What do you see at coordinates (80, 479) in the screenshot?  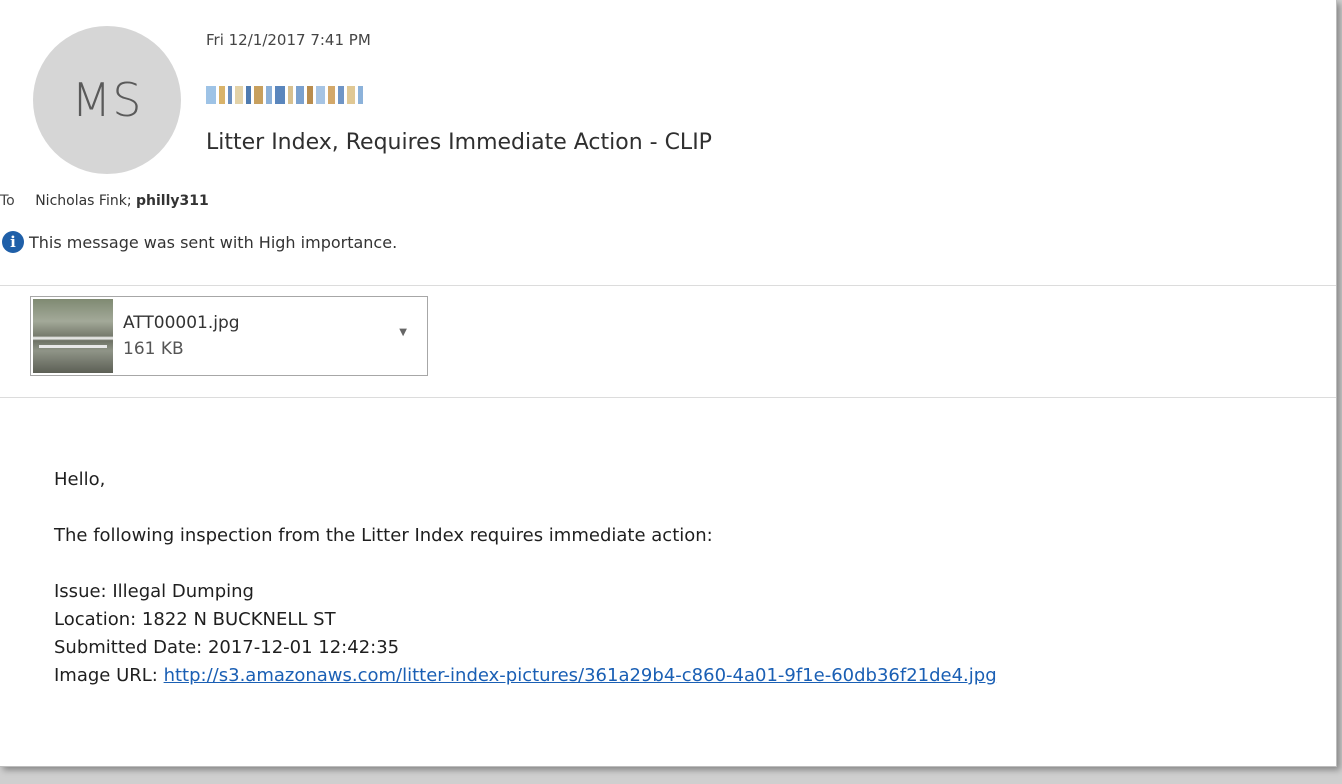 I see `body-greeting: Hello,` at bounding box center [80, 479].